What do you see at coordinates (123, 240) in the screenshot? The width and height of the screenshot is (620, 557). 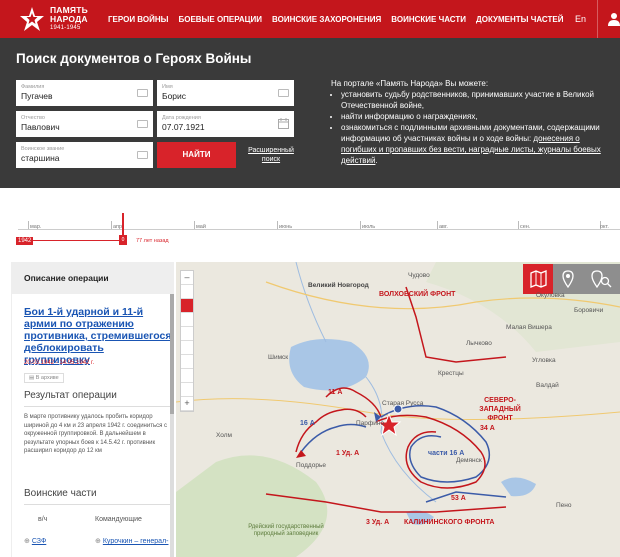 I see `timeline-handle: 0` at bounding box center [123, 240].